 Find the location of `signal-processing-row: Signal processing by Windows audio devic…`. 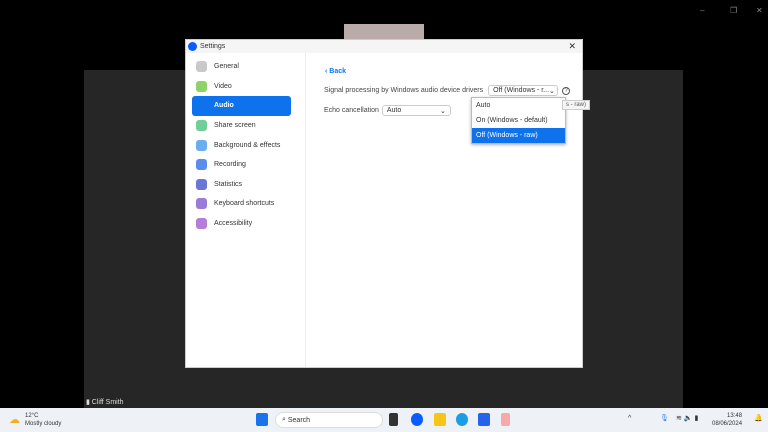

signal-processing-row: Signal processing by Windows audio devic… is located at coordinates (447, 90).